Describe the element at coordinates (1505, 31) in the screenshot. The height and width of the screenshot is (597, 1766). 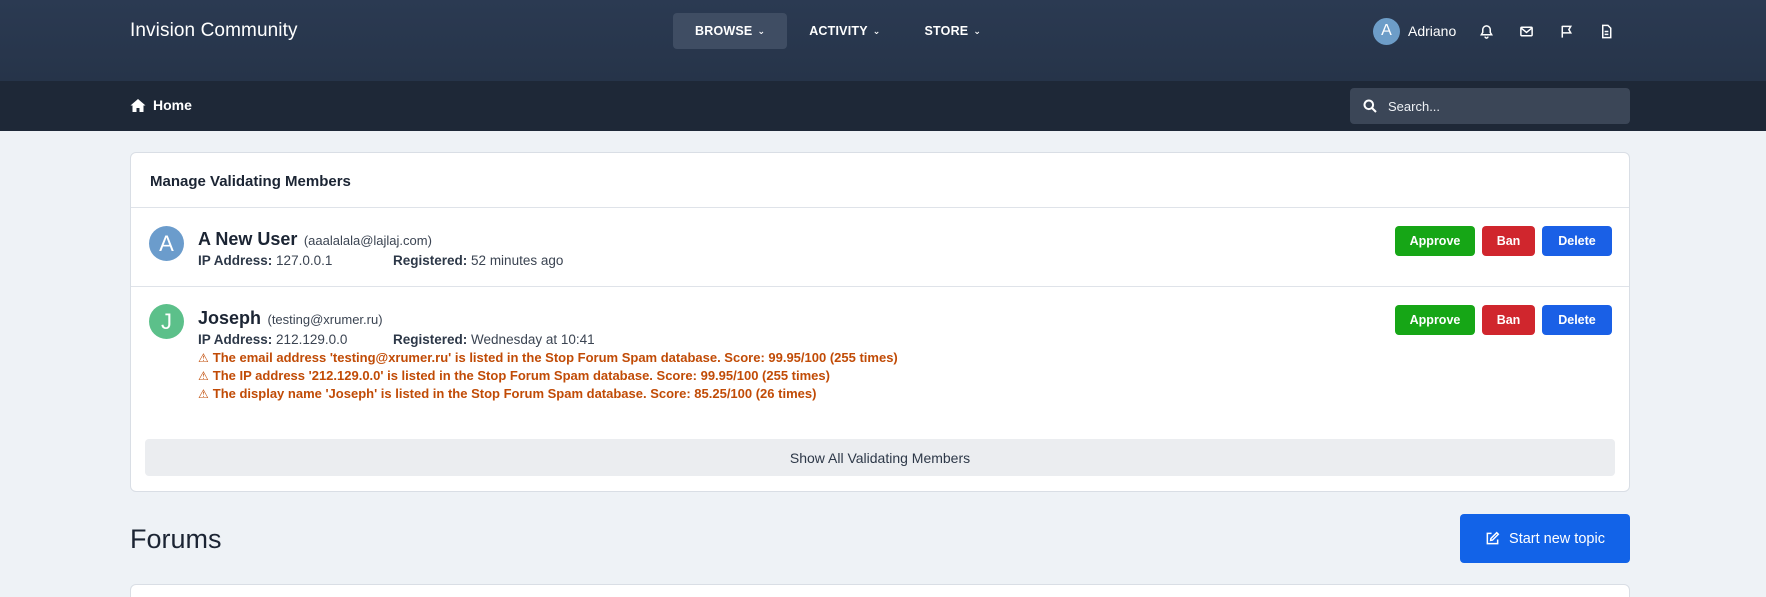
I see `user-area: A Adriano` at that location.